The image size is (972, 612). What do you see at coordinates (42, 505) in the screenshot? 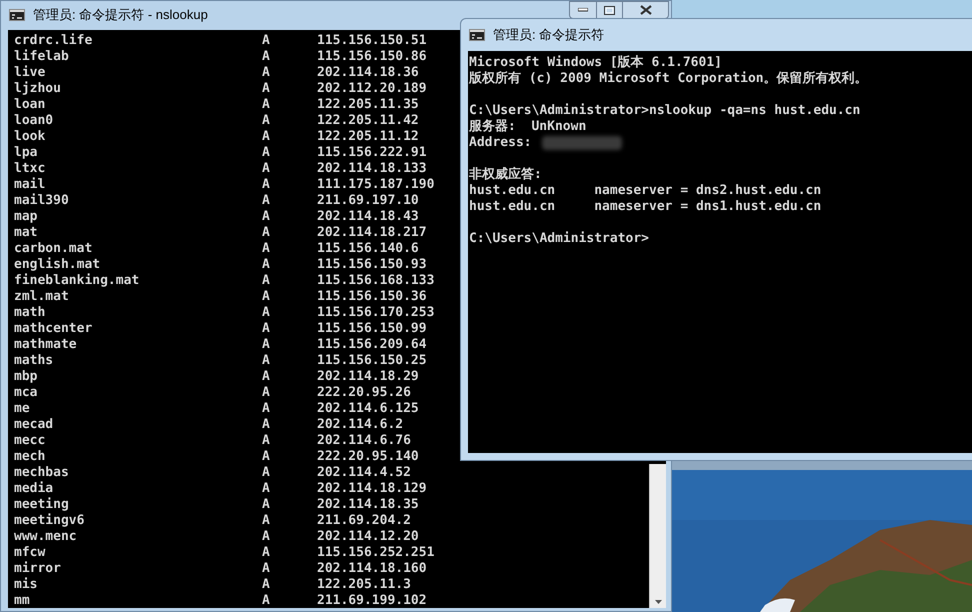
I see `host-name: meeting` at bounding box center [42, 505].